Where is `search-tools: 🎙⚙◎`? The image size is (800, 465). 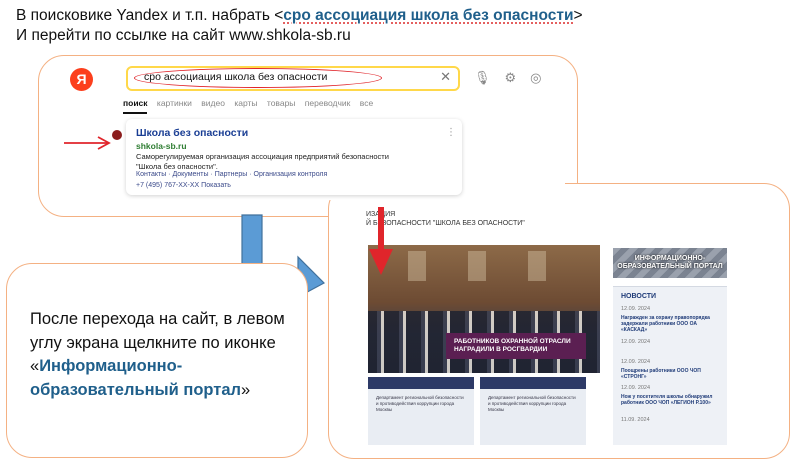 search-tools: 🎙⚙◎ is located at coordinates (515, 78).